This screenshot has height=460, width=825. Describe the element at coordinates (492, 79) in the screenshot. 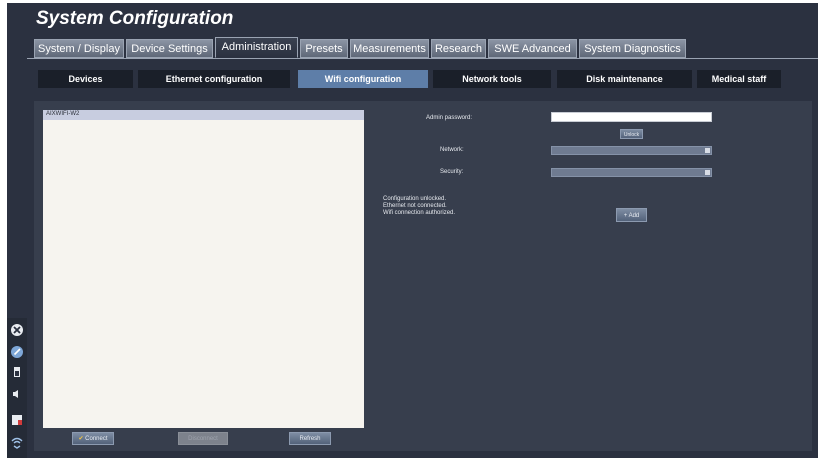

I see `subtab-network-tools: Network tools` at that location.